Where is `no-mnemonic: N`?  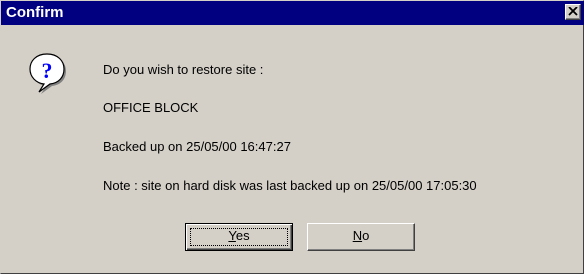
no-mnemonic: N is located at coordinates (357, 235).